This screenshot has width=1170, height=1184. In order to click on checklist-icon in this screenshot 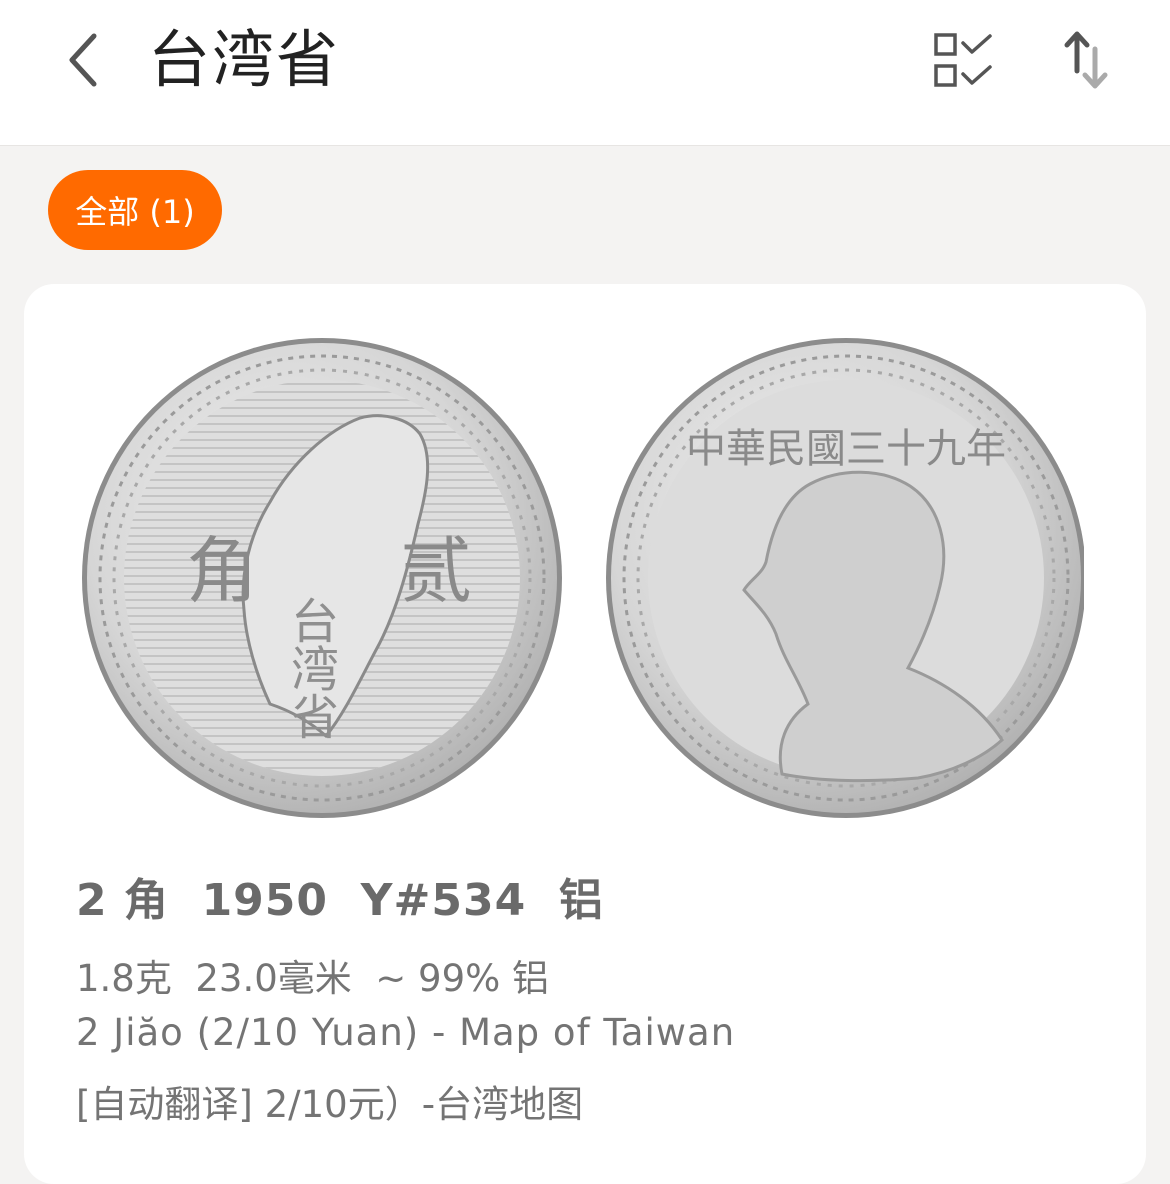, I will do `click(963, 60)`.